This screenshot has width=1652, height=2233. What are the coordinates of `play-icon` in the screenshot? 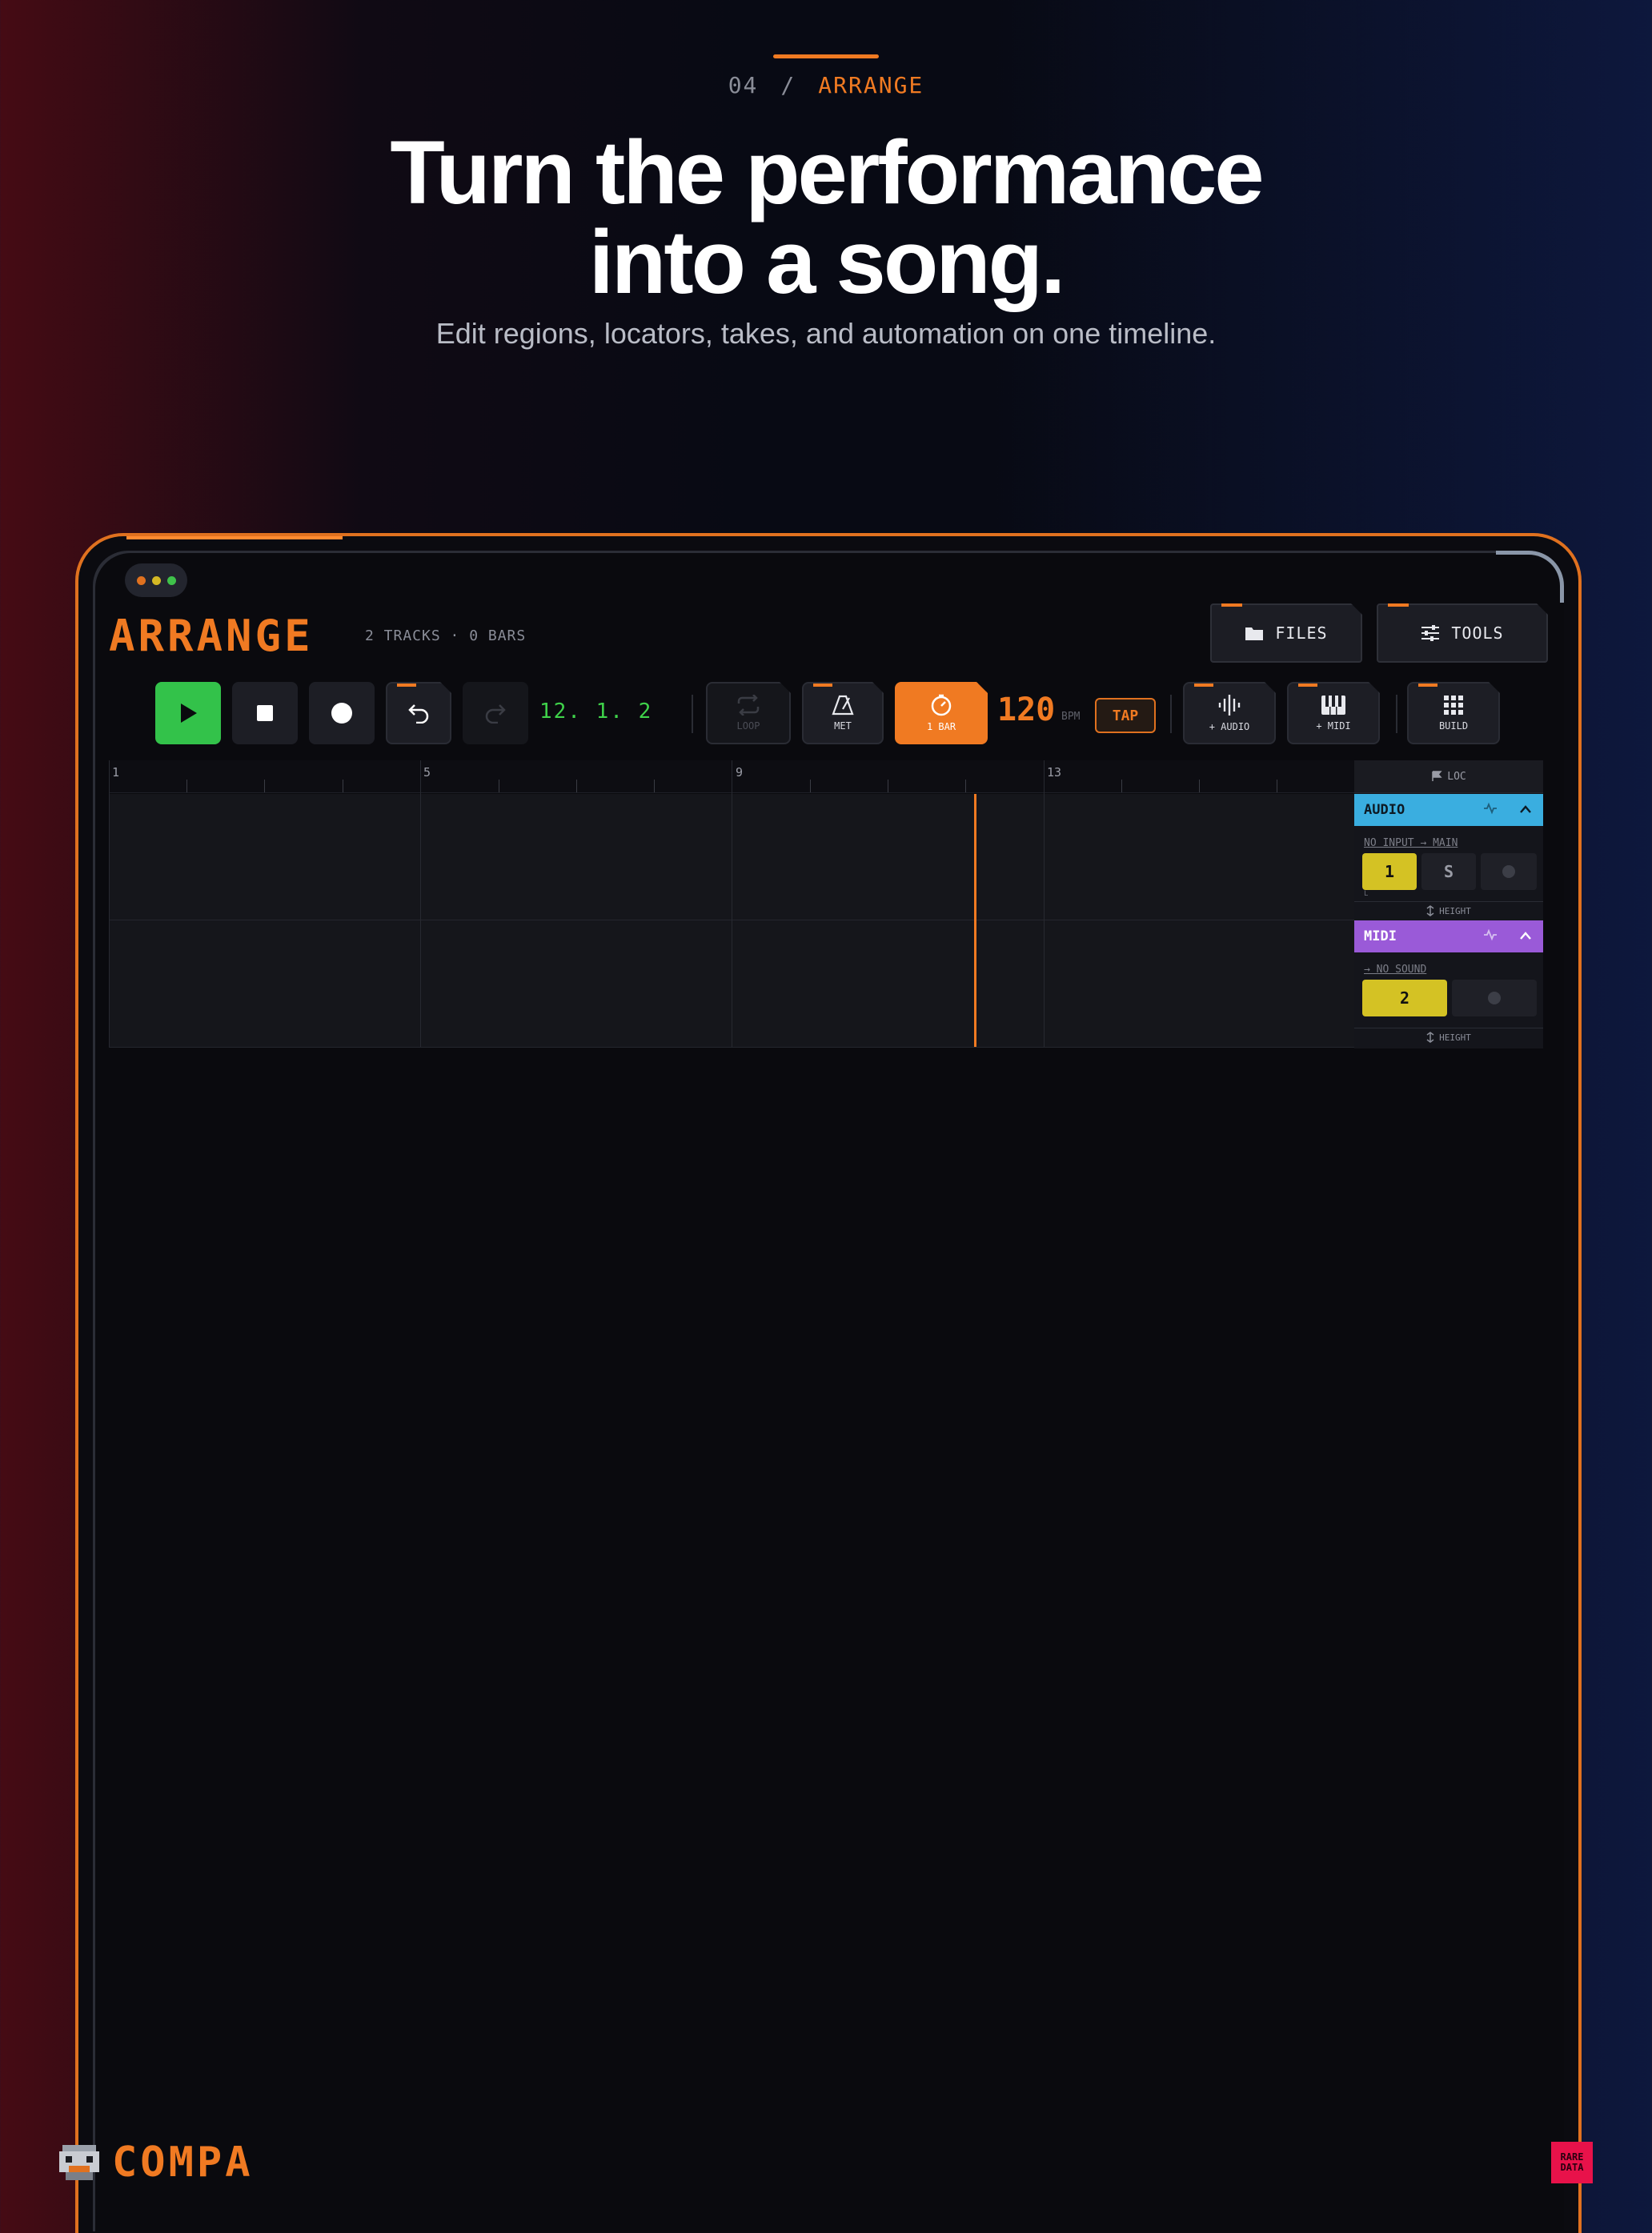 It's located at (189, 713).